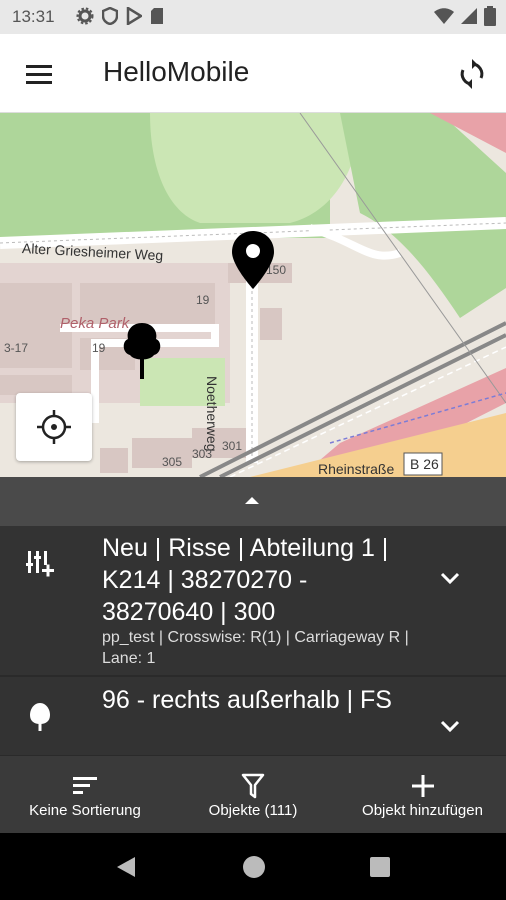  Describe the element at coordinates (16, 348) in the screenshot. I see `house-number: 3-17` at that location.